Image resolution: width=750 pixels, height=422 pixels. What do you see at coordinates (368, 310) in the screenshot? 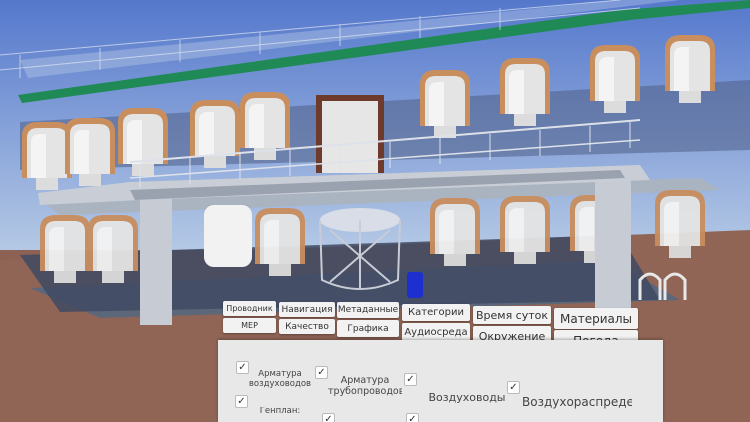
I see `menu-button-metadata: Метаданные` at bounding box center [368, 310].